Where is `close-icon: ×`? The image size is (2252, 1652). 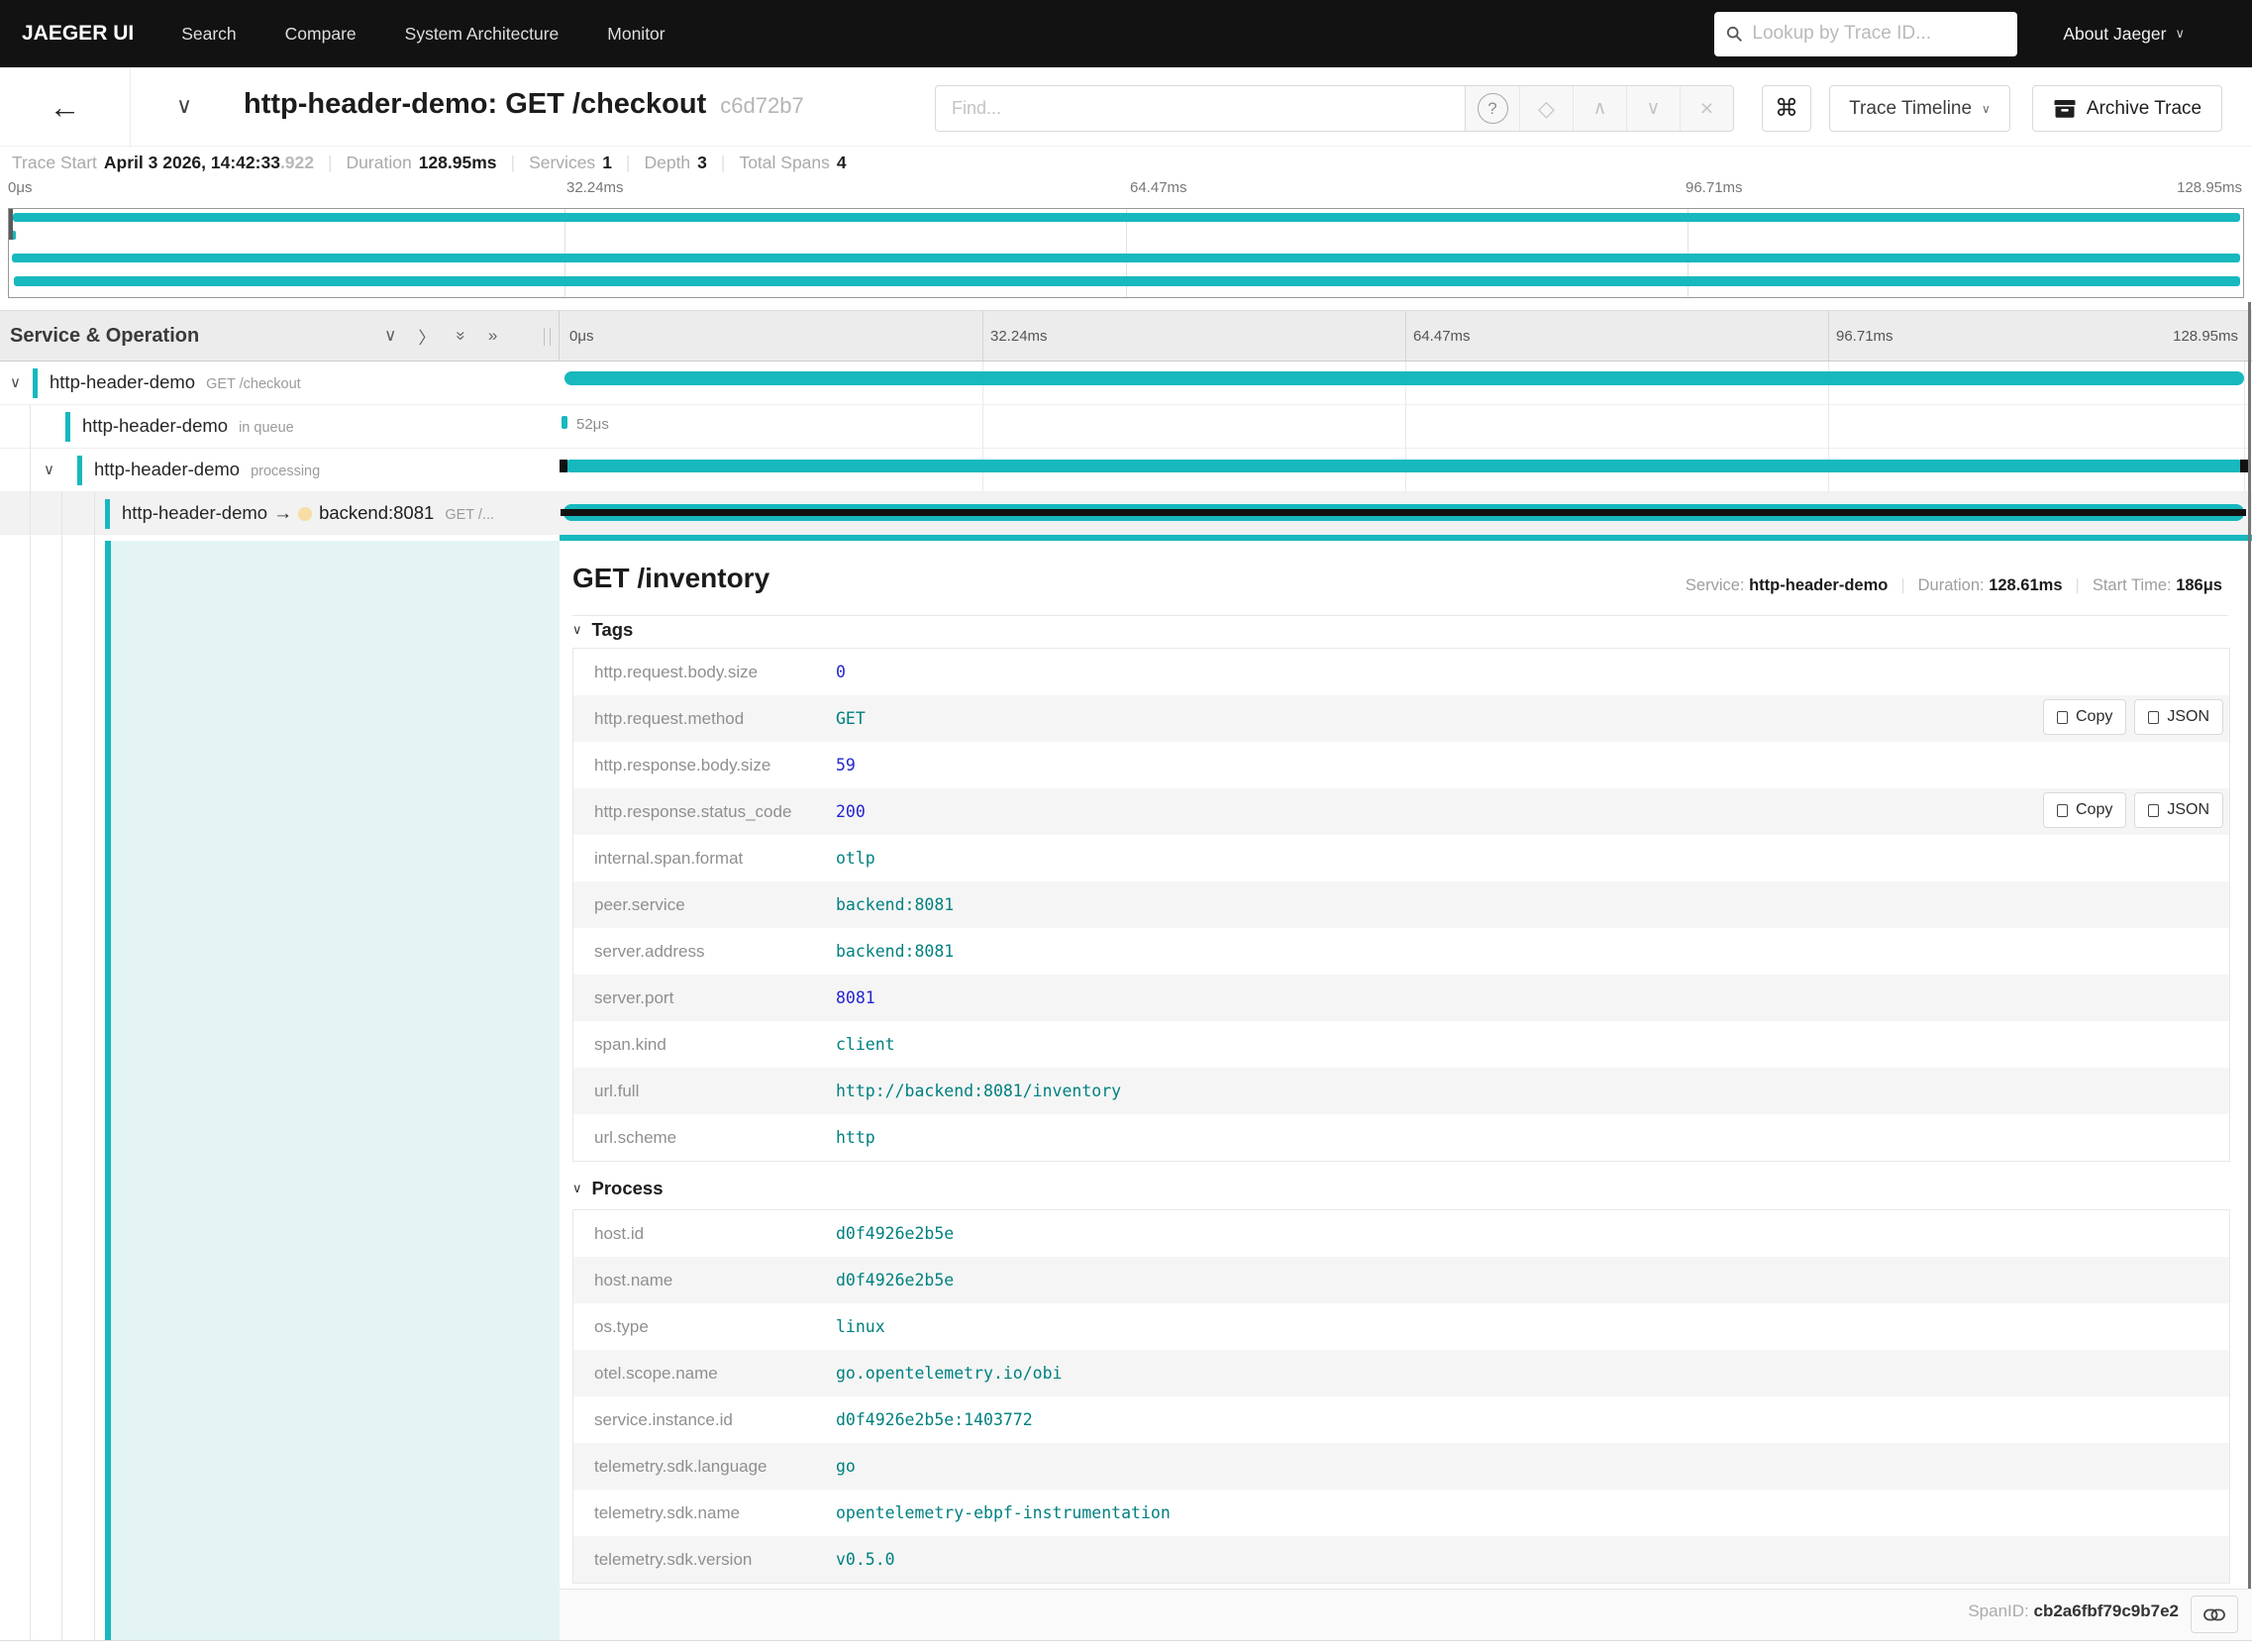
close-icon: × is located at coordinates (1706, 108).